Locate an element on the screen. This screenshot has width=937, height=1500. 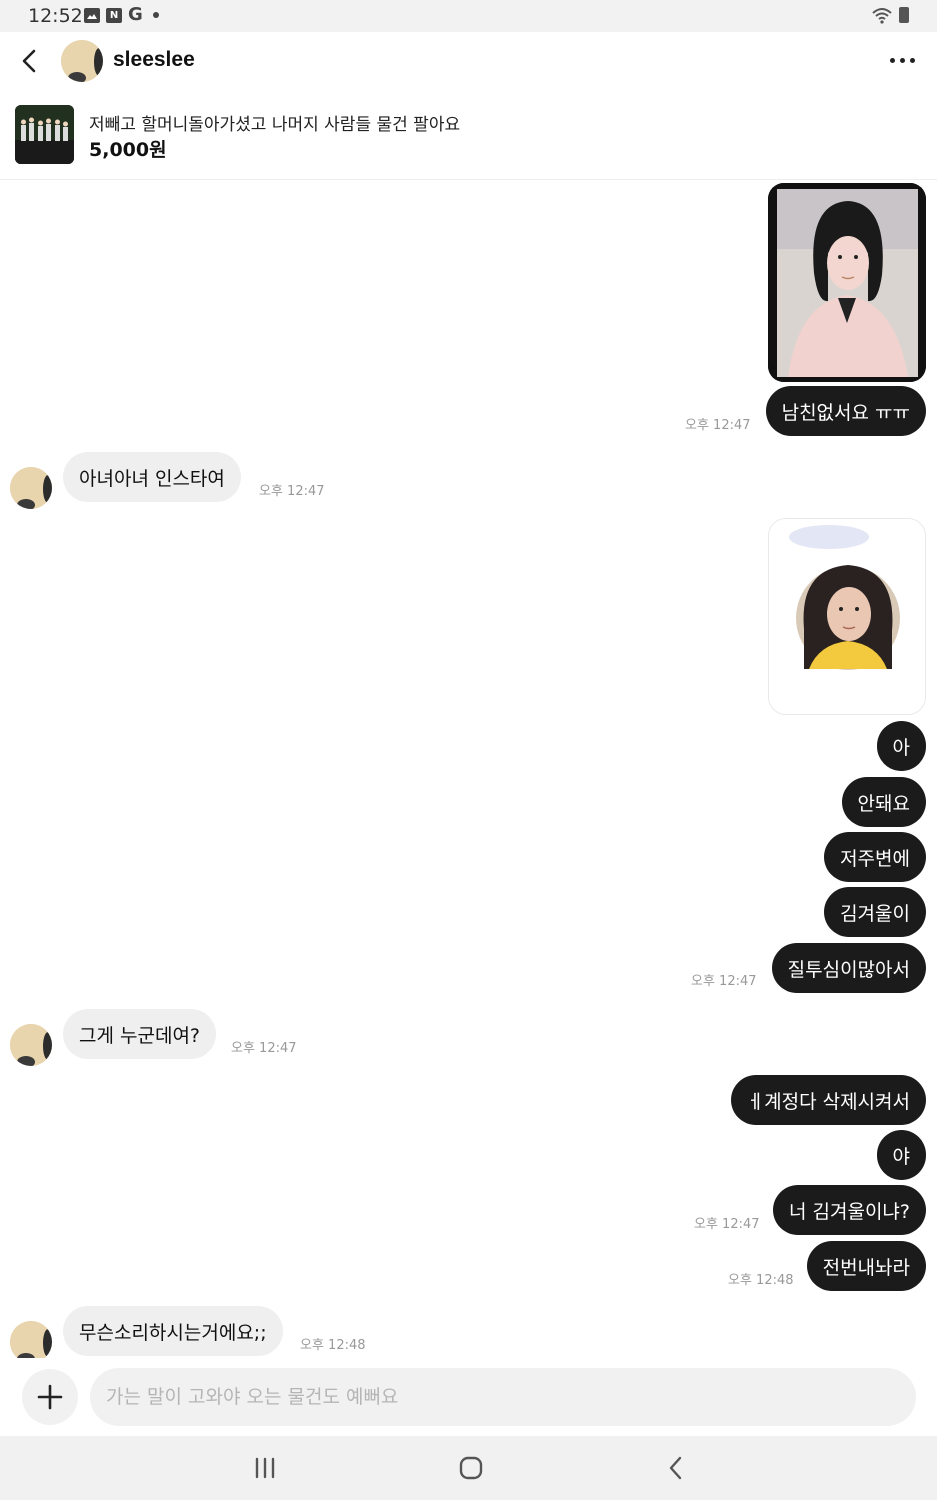
product-title: 저빼고 할머니돌아가셨고 나머지 사람들 물건 팔아요 is located at coordinates (275, 125).